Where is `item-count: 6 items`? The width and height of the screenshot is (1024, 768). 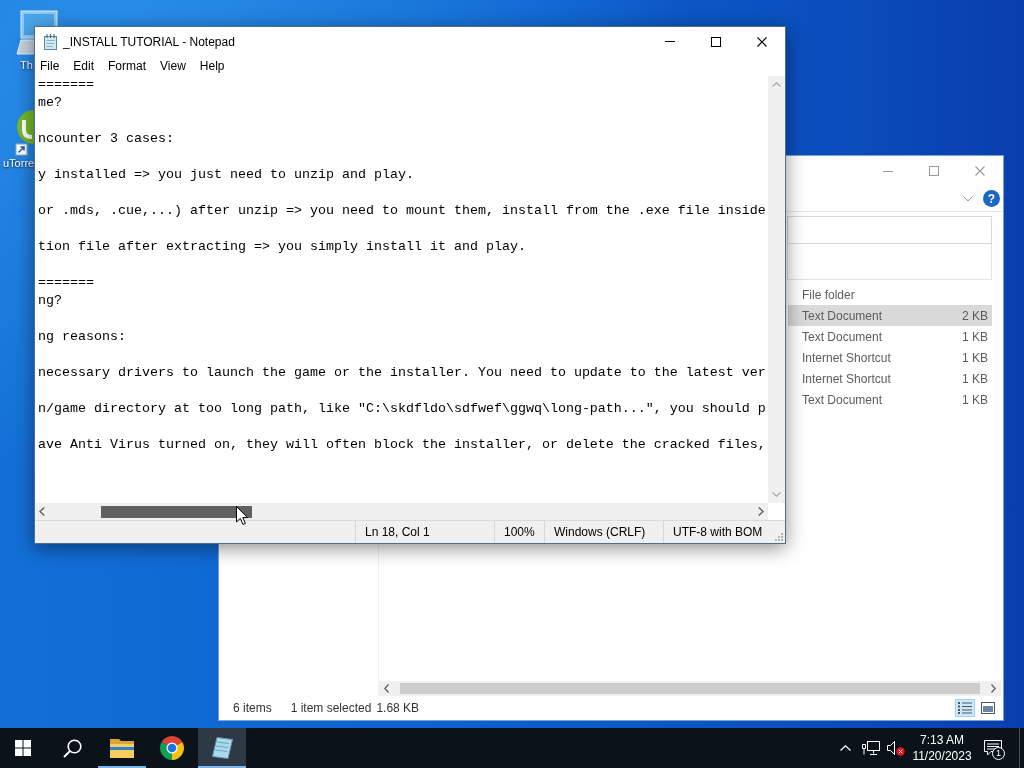 item-count: 6 items is located at coordinates (252, 708).